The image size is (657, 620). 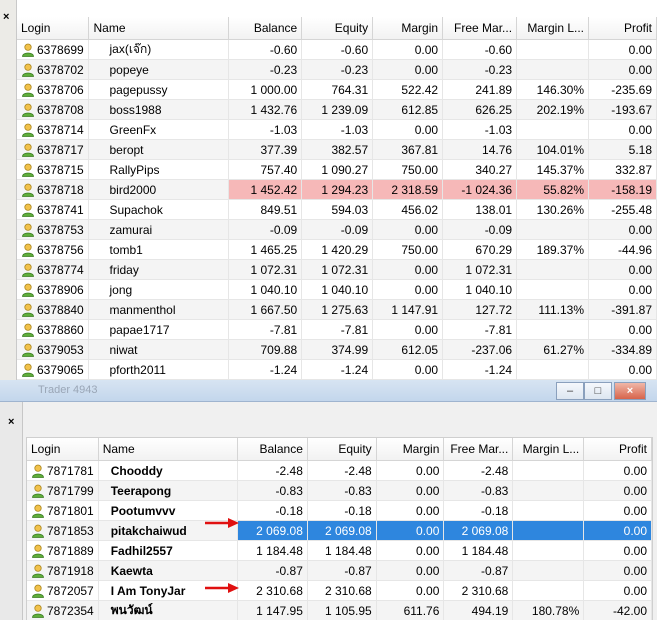 What do you see at coordinates (60, 249) in the screenshot?
I see `login-text: 6378756` at bounding box center [60, 249].